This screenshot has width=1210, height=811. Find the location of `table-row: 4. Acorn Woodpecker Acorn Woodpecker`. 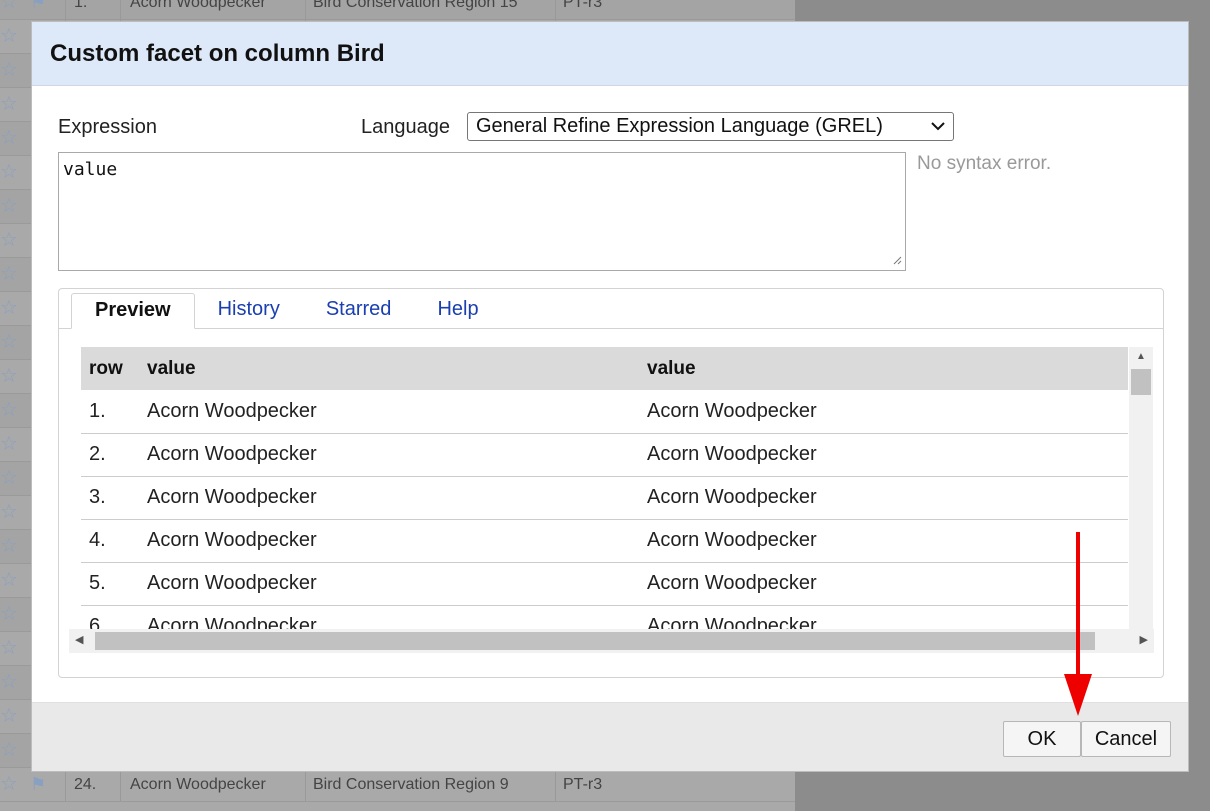

table-row: 4. Acorn Woodpecker Acorn Woodpecker is located at coordinates (604, 541).